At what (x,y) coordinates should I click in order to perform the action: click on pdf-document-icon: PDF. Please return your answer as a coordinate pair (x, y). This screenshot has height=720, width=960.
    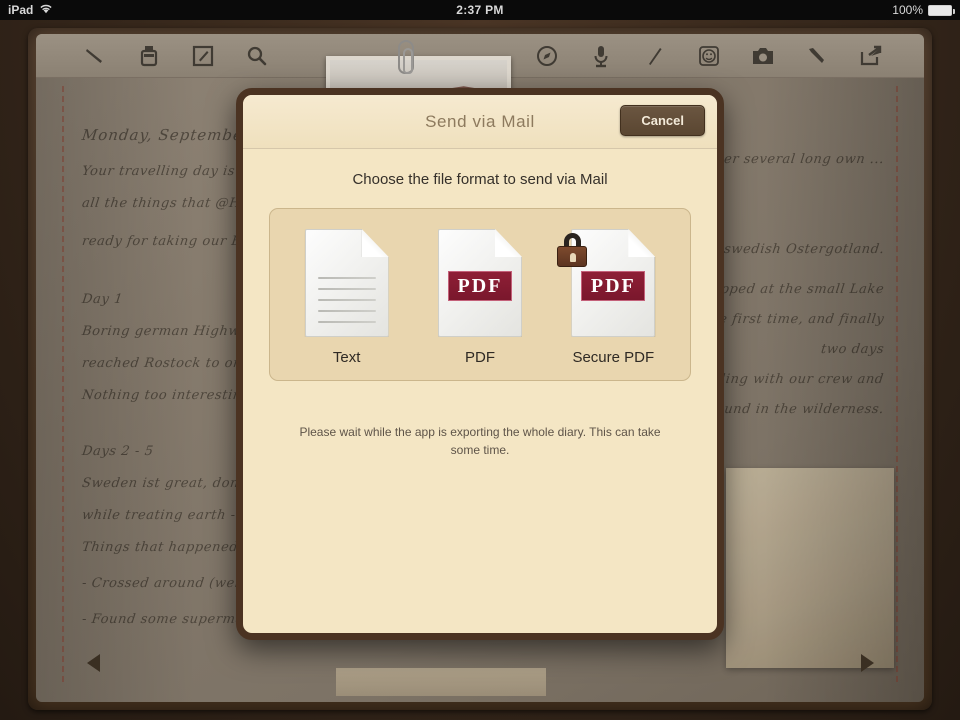
    Looking at the image, I should click on (479, 283).